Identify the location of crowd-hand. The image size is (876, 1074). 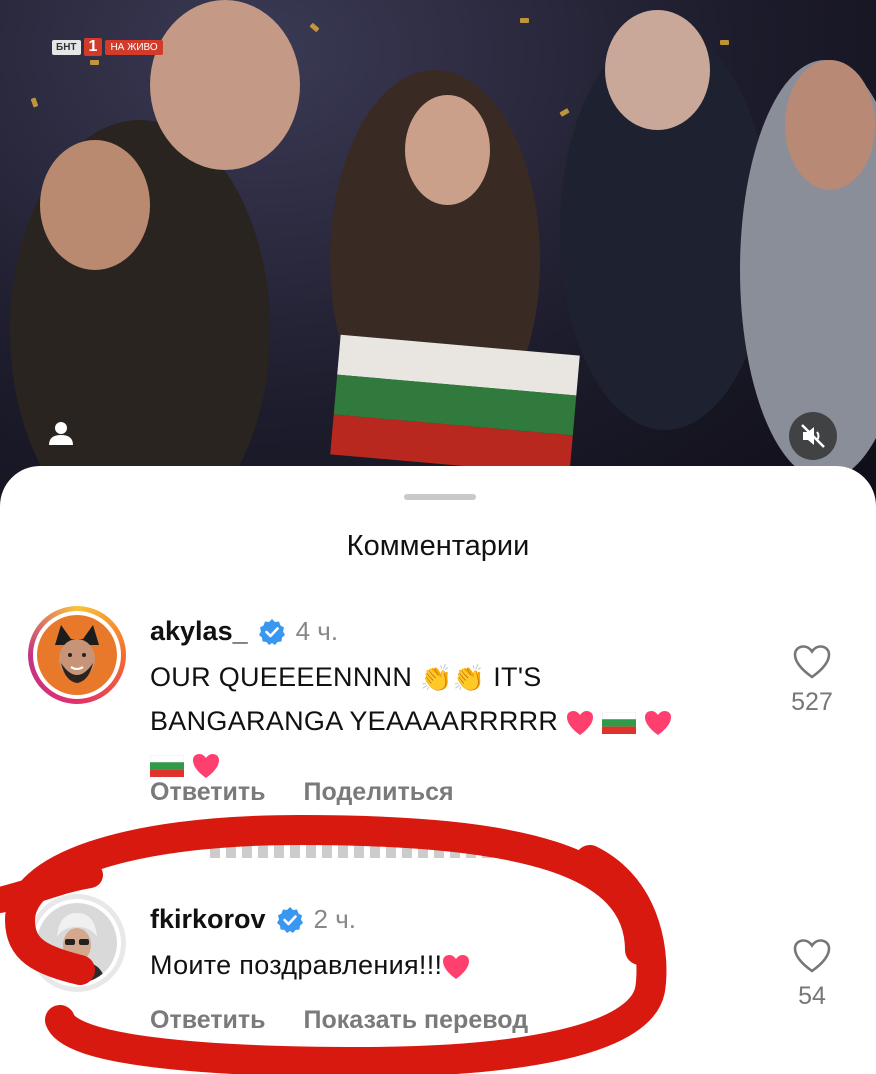
(225, 85).